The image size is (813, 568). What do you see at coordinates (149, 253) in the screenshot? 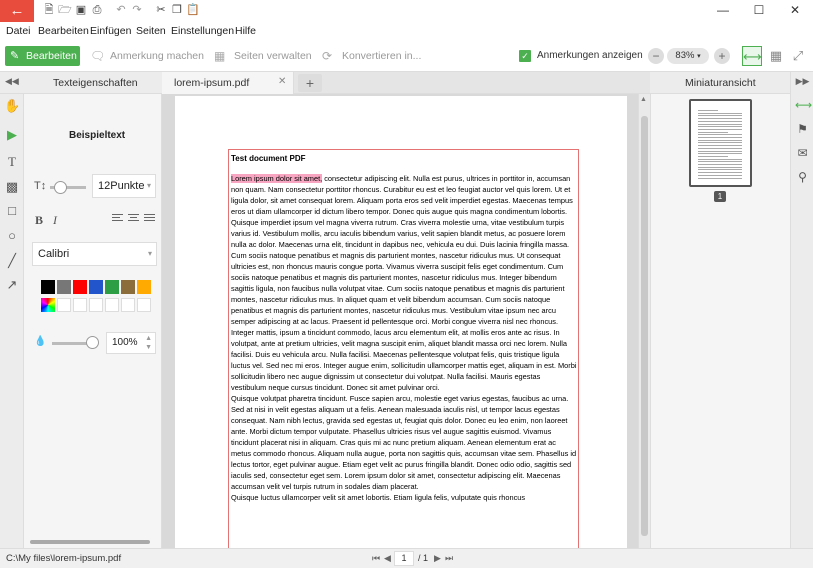
I see `chevron-down-icon: ▾` at bounding box center [149, 253].